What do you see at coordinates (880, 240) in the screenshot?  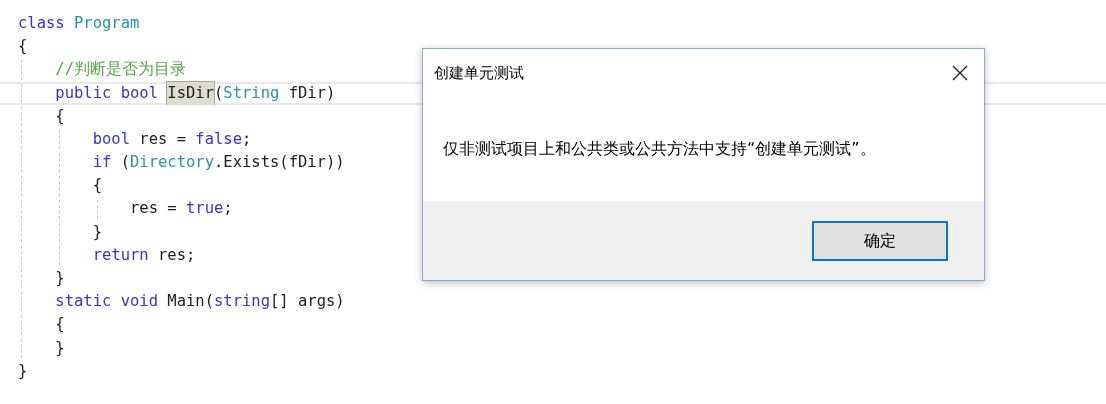 I see `ok-button: 确定` at bounding box center [880, 240].